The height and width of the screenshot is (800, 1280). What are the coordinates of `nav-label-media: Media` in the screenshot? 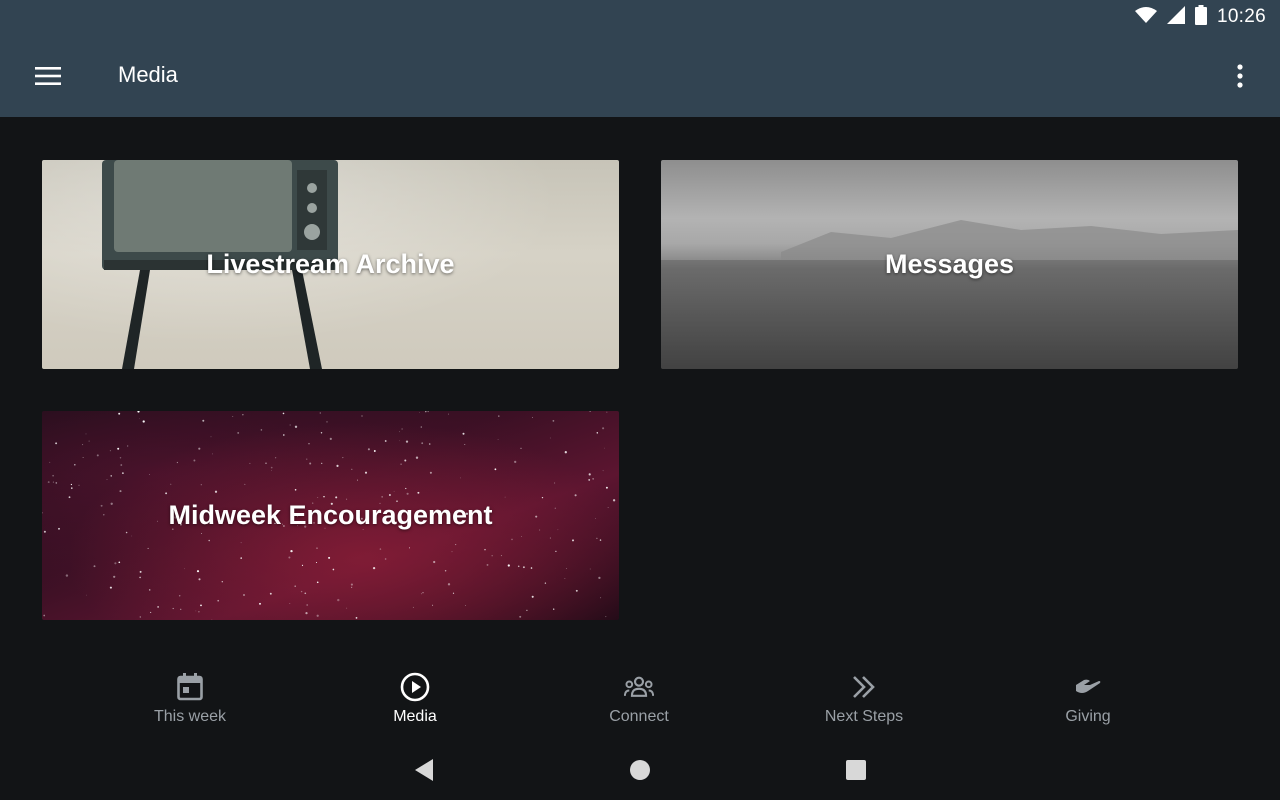 It's located at (415, 716).